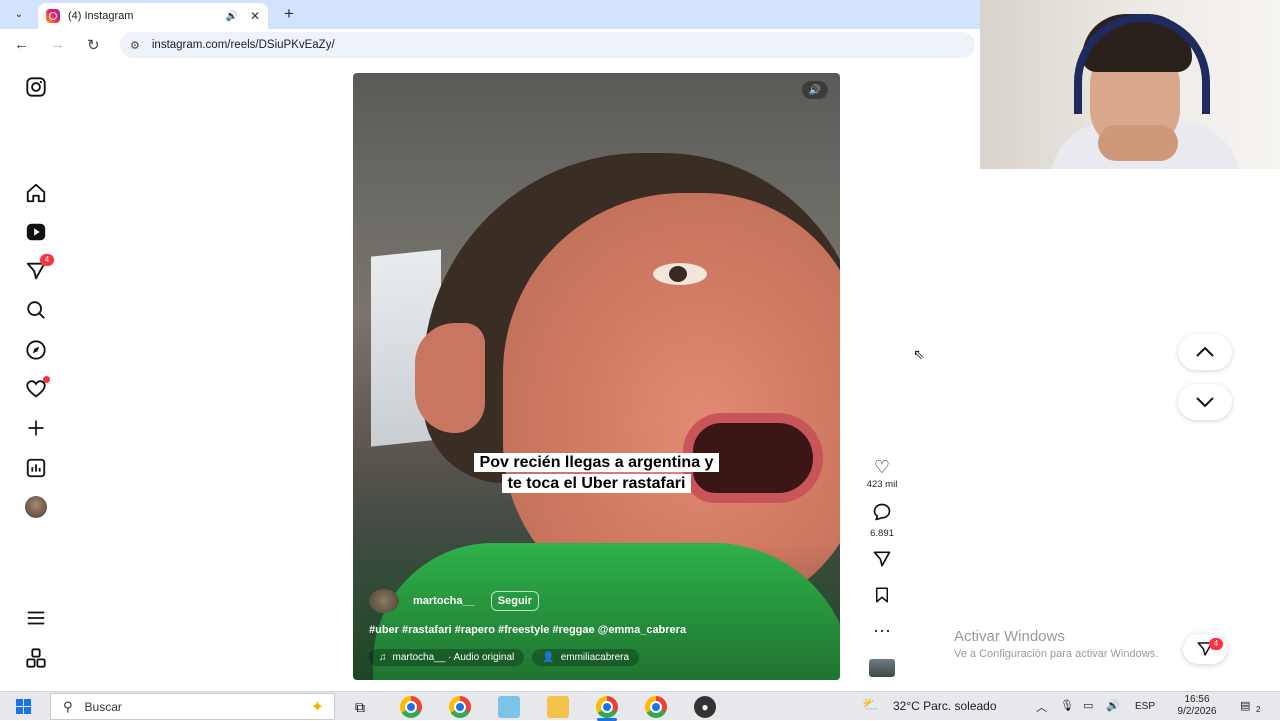 The width and height of the screenshot is (1280, 721). I want to click on search-icon, so click(36, 310).